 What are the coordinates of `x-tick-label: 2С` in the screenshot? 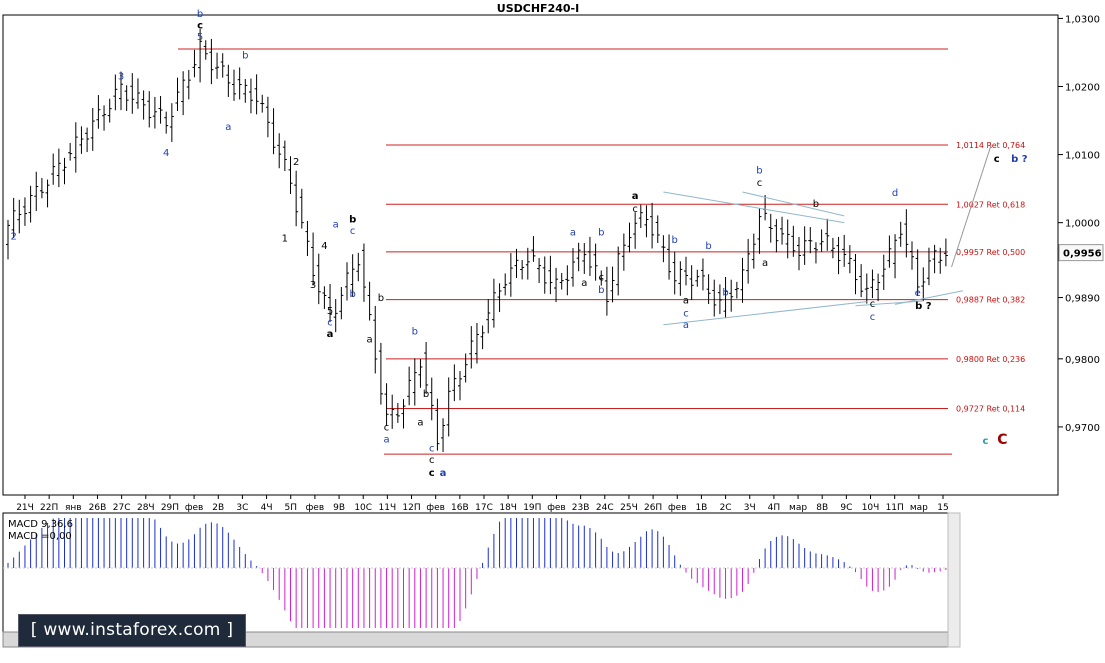 It's located at (726, 508).